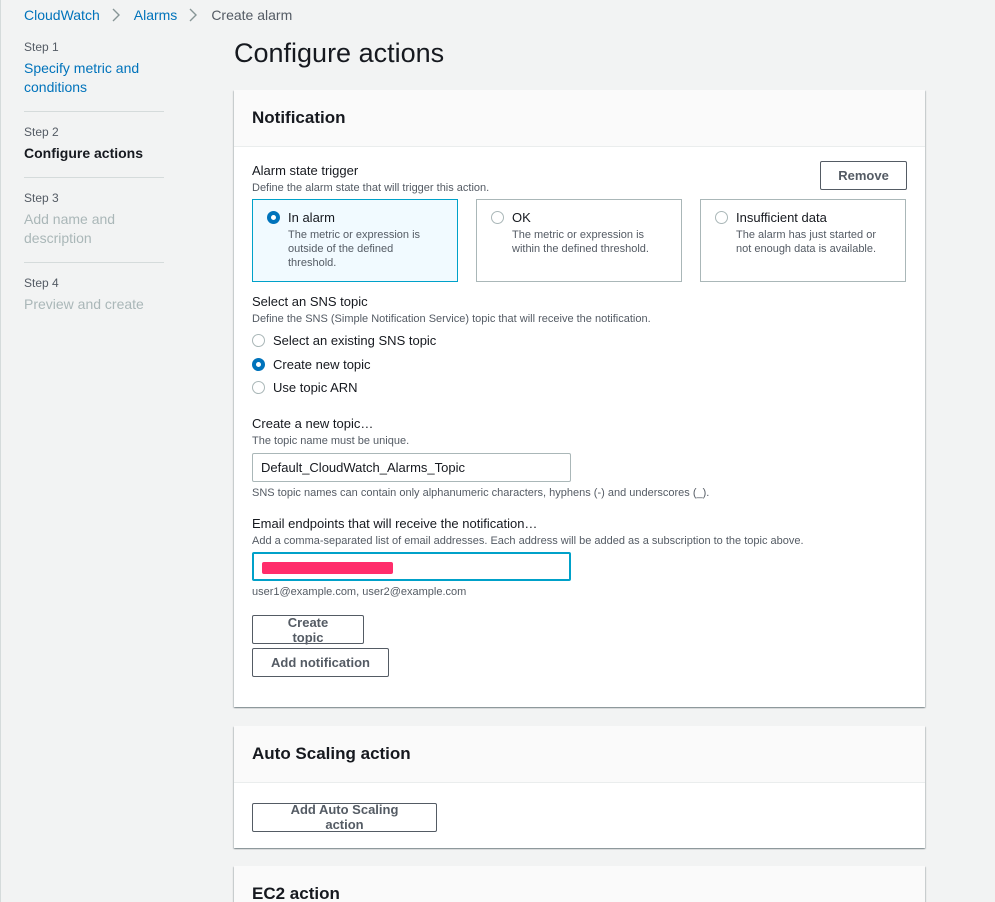  I want to click on step-2: Step 2 Configure actions, so click(94, 151).